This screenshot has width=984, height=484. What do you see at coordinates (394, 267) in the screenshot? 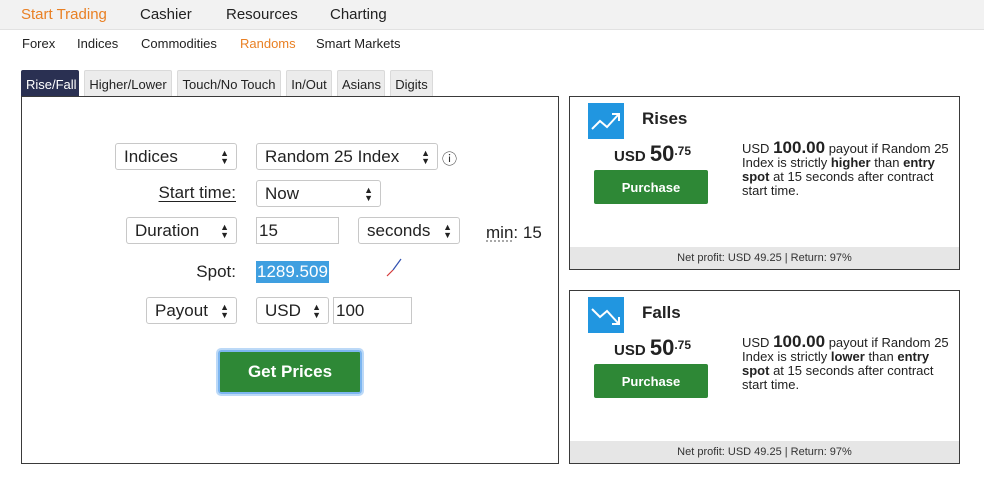
I see `spot-trend-icon` at bounding box center [394, 267].